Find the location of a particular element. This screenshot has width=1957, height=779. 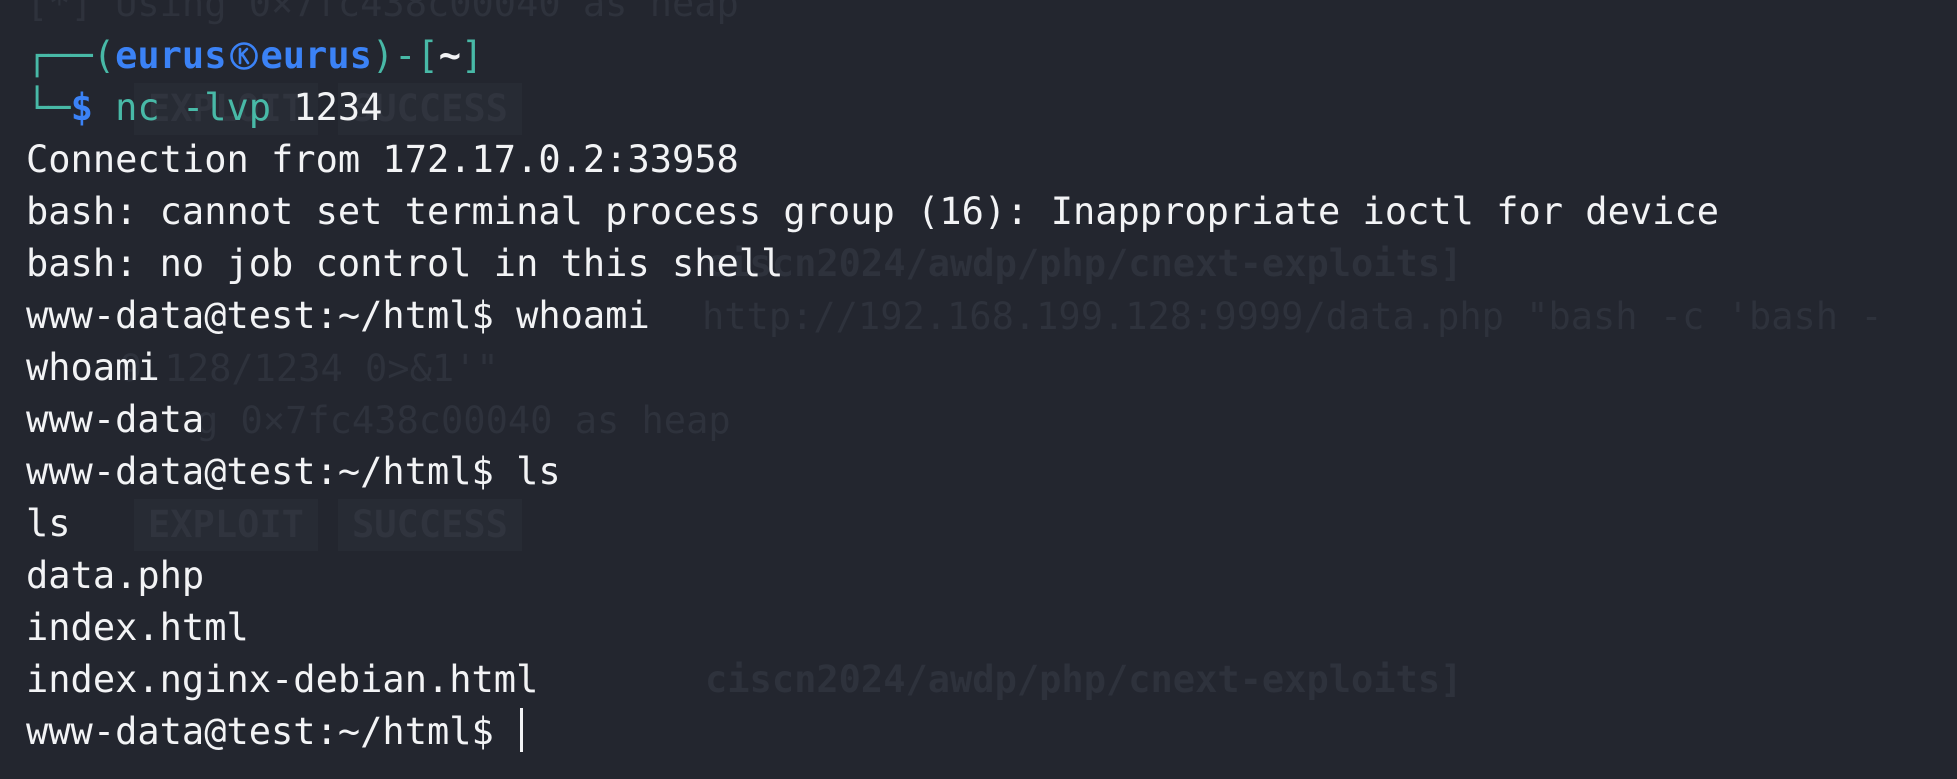

output-line: bash: no job control in this shell is located at coordinates (405, 263).